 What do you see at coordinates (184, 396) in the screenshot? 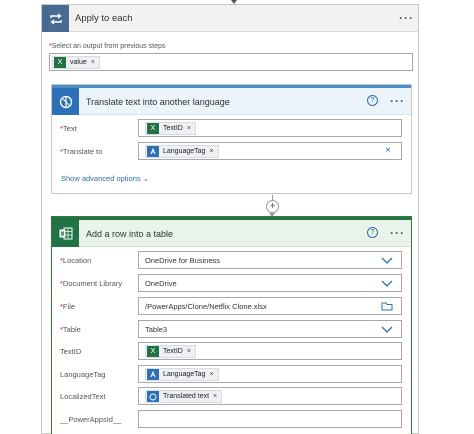
I see `translated-text-token: Translated text ×` at bounding box center [184, 396].